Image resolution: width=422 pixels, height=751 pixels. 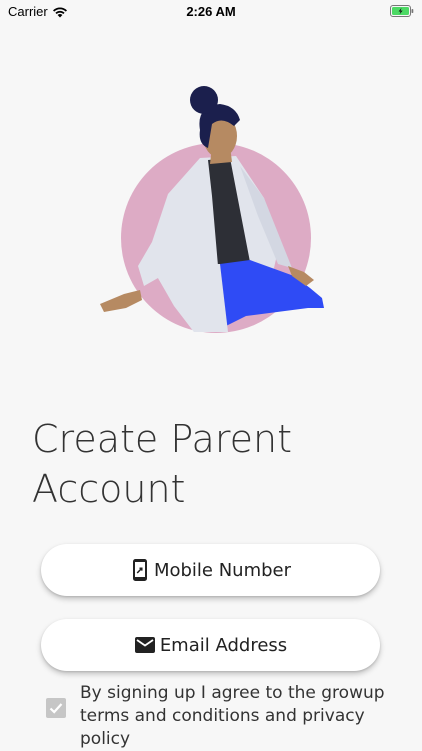 I want to click on status-bar: Carrier 2:26 AM, so click(x=211, y=12).